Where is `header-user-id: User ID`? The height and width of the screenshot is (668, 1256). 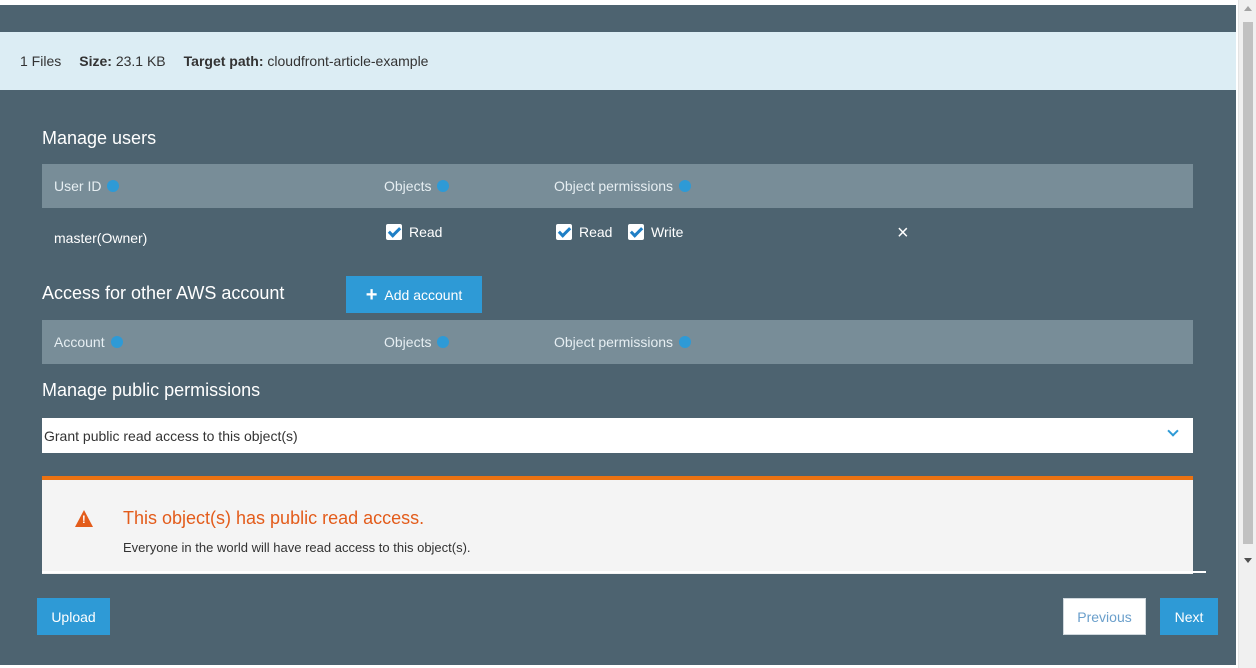
header-user-id: User ID is located at coordinates (87, 186).